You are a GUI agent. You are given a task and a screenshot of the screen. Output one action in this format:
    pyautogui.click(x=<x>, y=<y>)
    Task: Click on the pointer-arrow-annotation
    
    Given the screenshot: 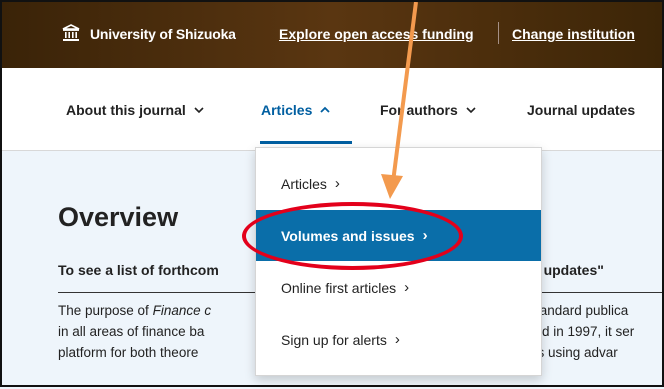 What is the action you would take?
    pyautogui.click(x=399, y=100)
    